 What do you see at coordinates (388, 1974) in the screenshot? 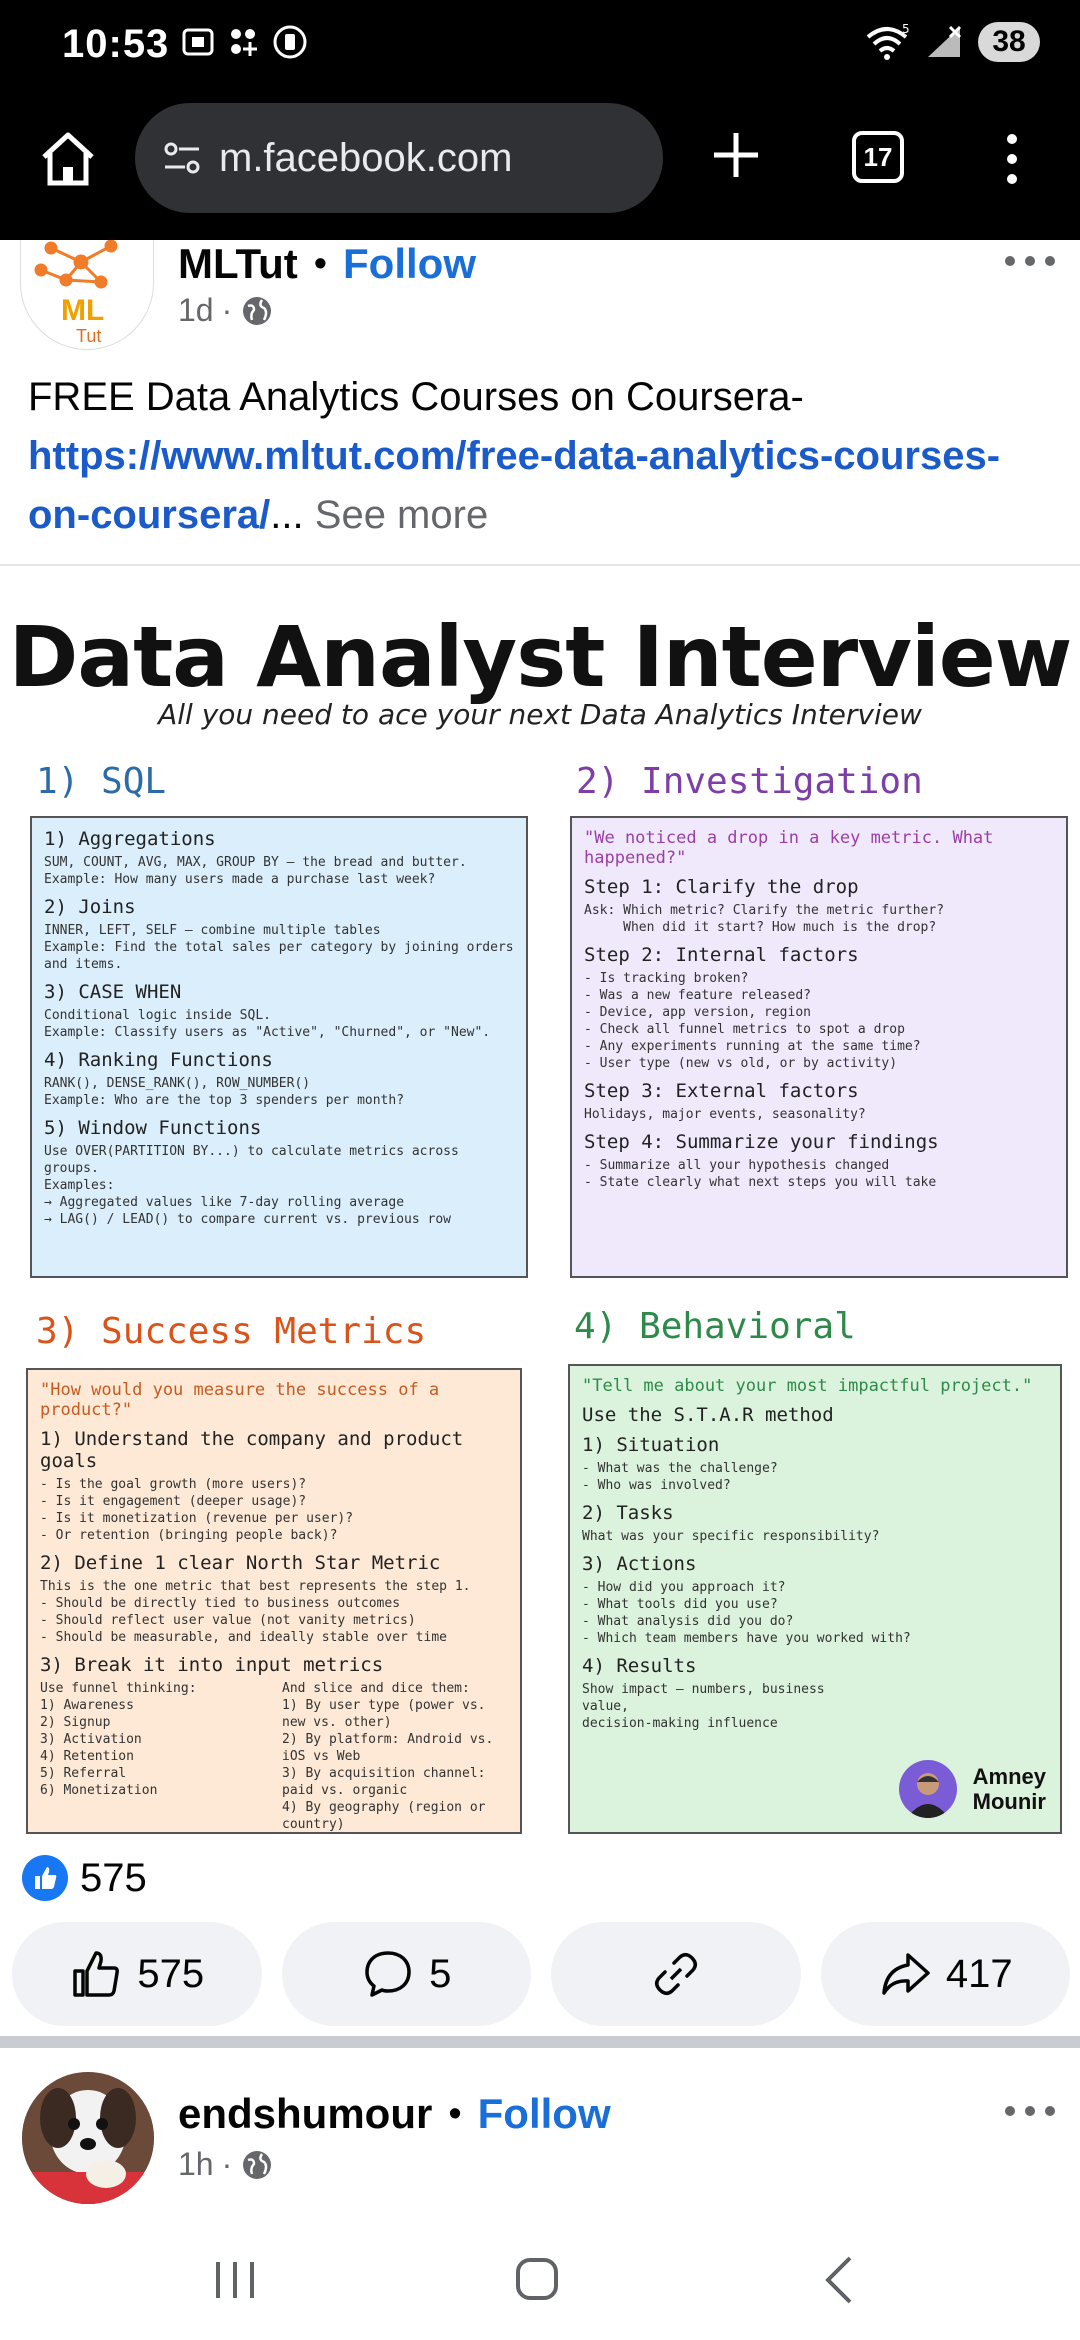
I see `comment-icon` at bounding box center [388, 1974].